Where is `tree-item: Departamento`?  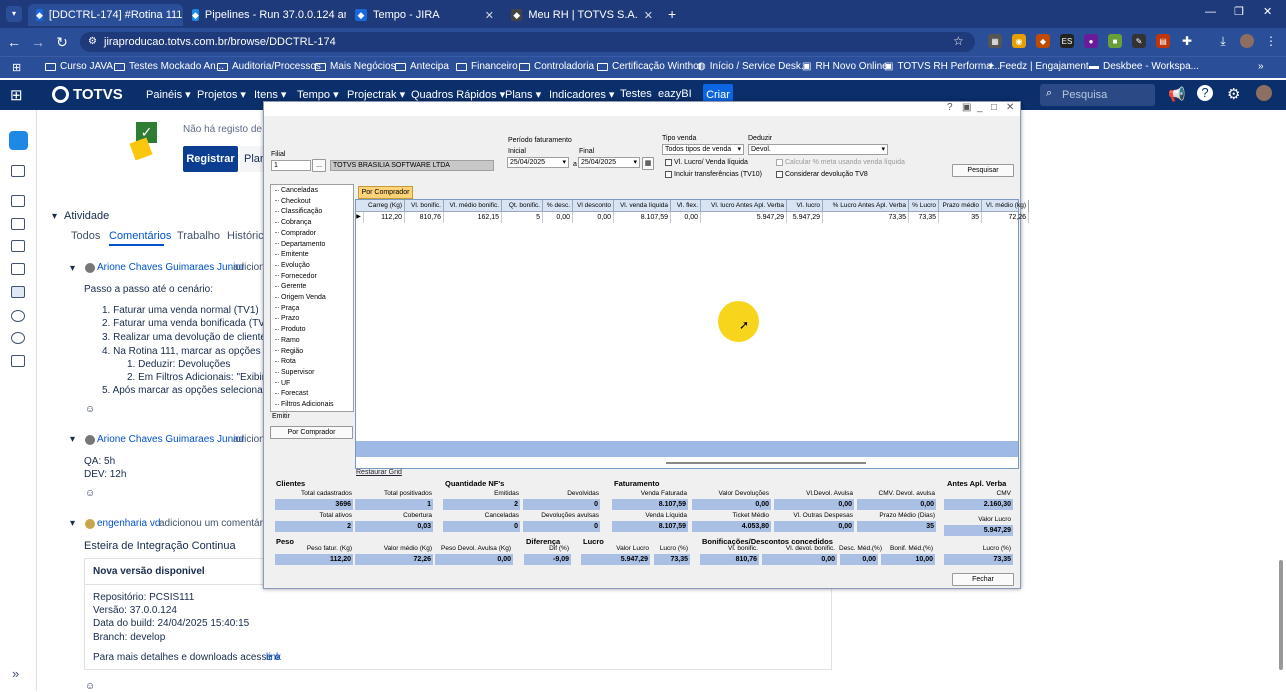 tree-item: Departamento is located at coordinates (300, 244).